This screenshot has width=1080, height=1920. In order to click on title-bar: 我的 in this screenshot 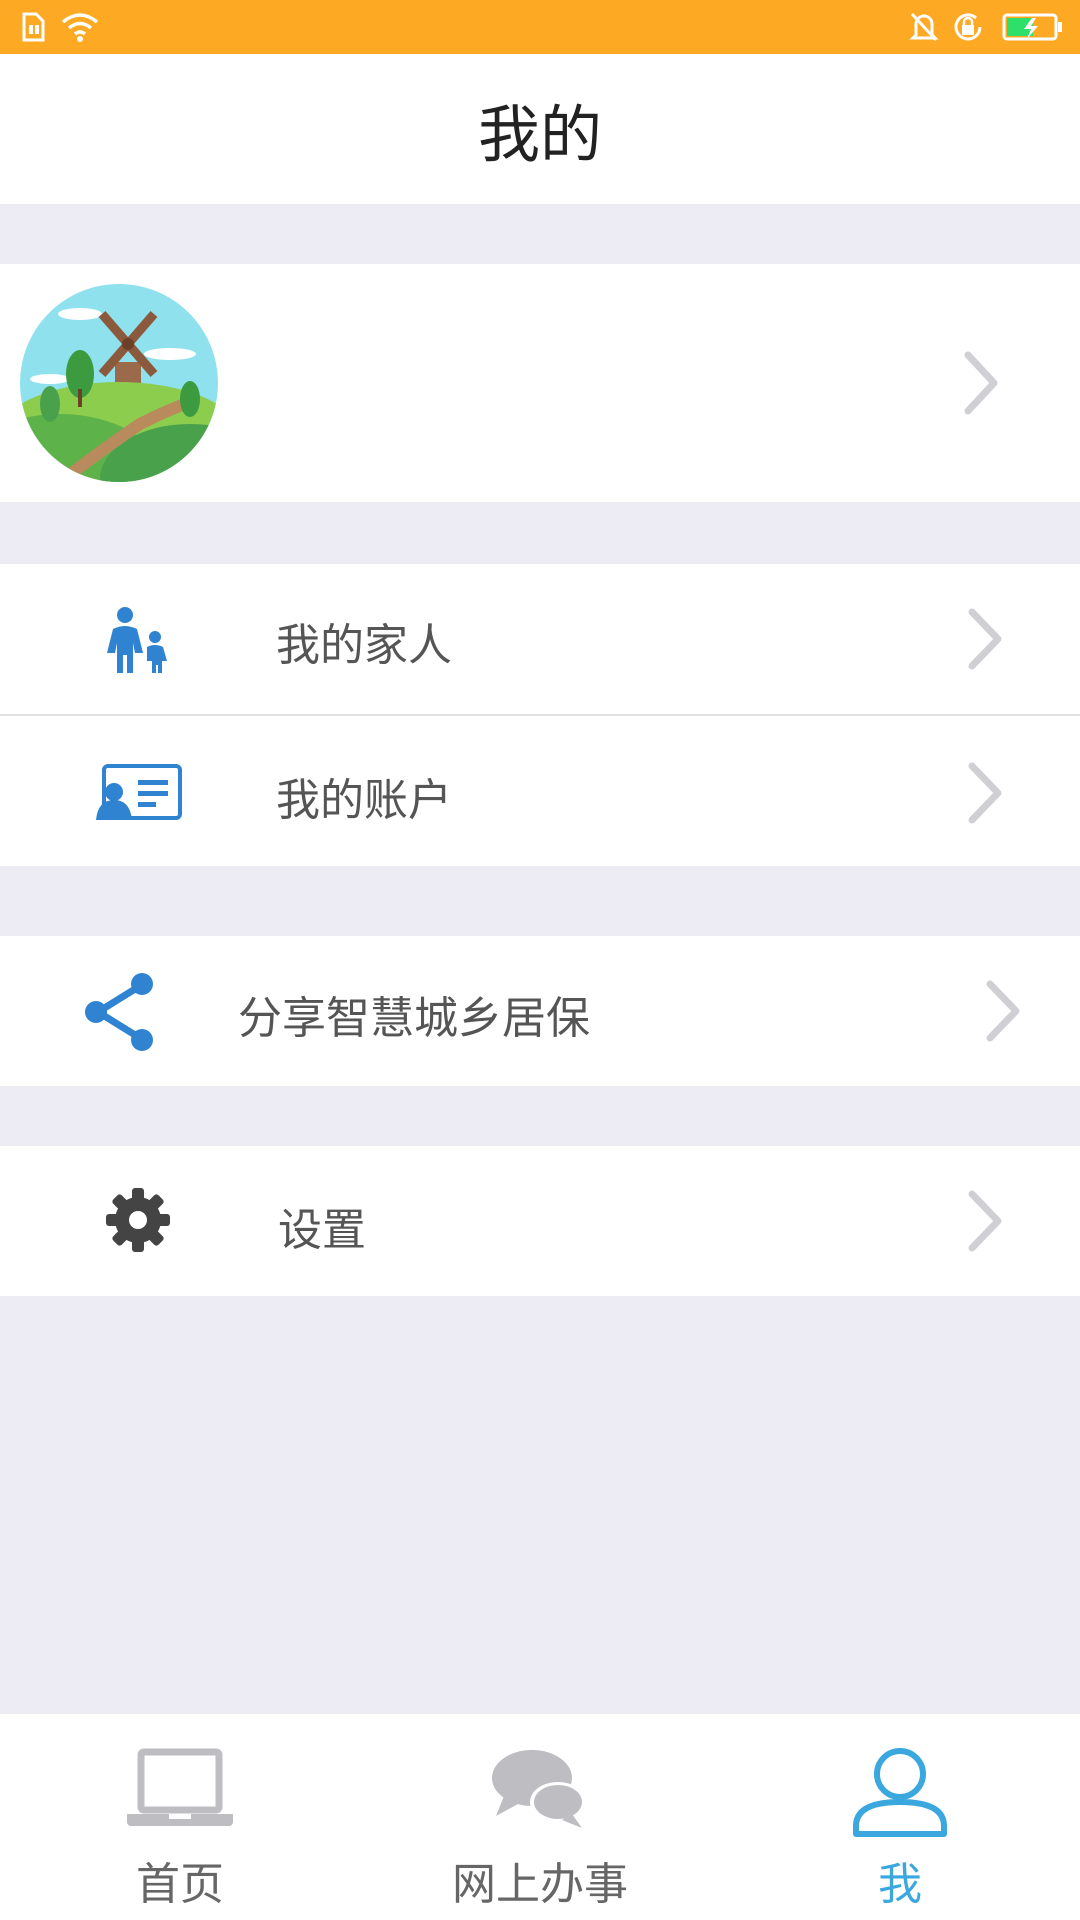, I will do `click(540, 129)`.